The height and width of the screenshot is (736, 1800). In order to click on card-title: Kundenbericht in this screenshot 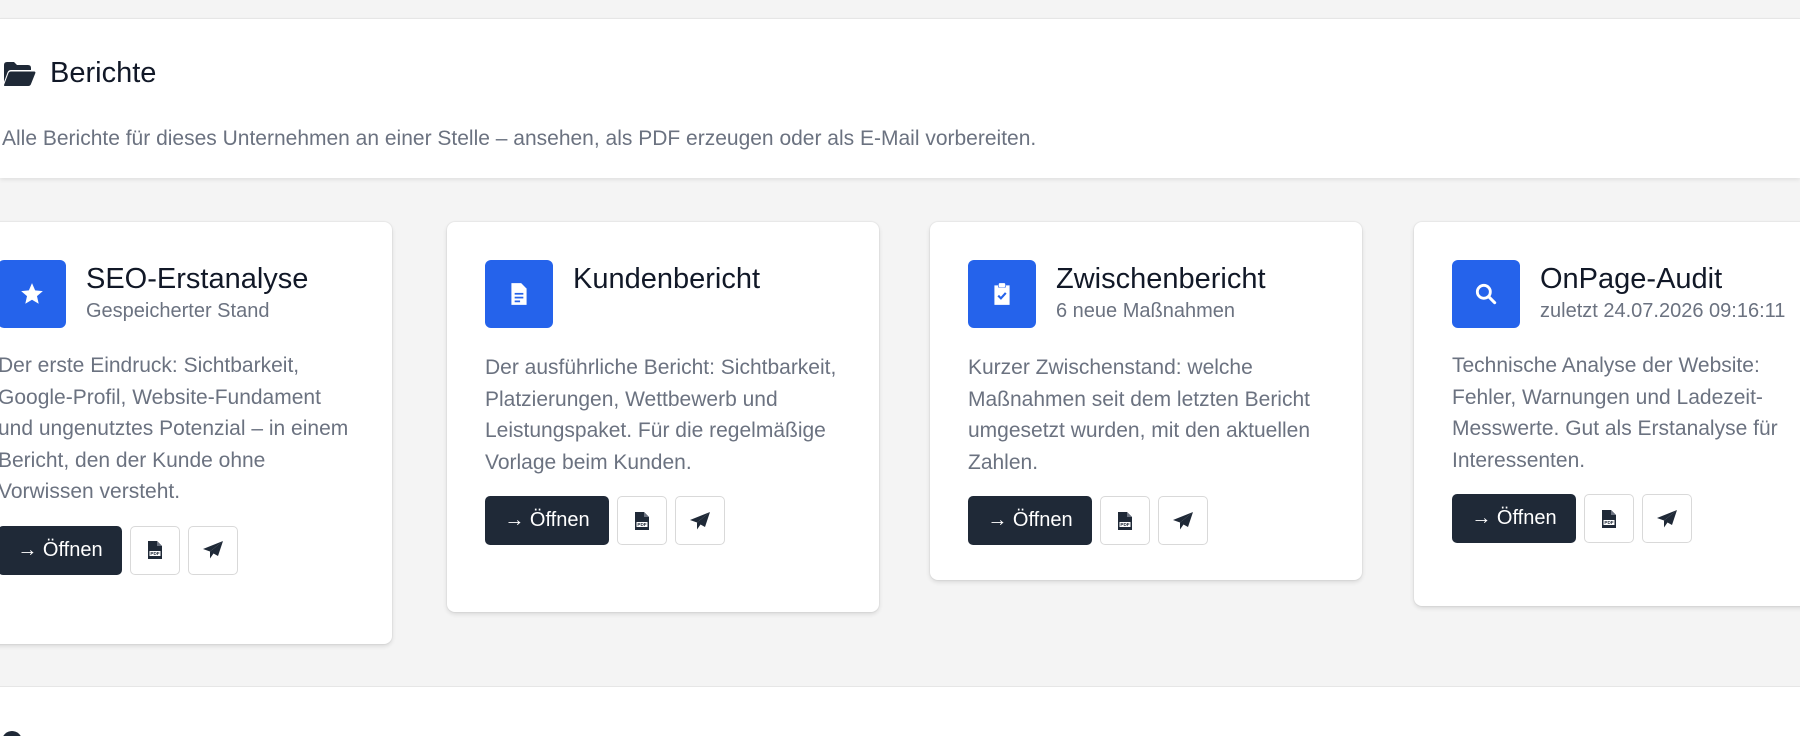, I will do `click(667, 279)`.